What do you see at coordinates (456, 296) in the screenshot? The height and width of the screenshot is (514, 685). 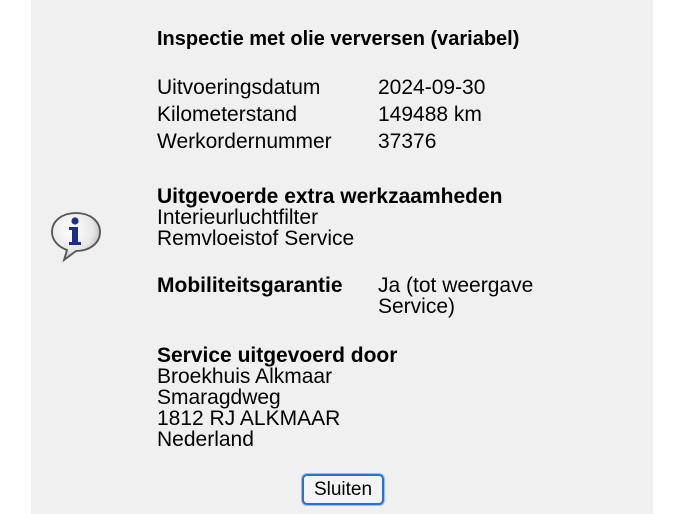 I see `mobility-value: Ja (tot weergave Service)` at bounding box center [456, 296].